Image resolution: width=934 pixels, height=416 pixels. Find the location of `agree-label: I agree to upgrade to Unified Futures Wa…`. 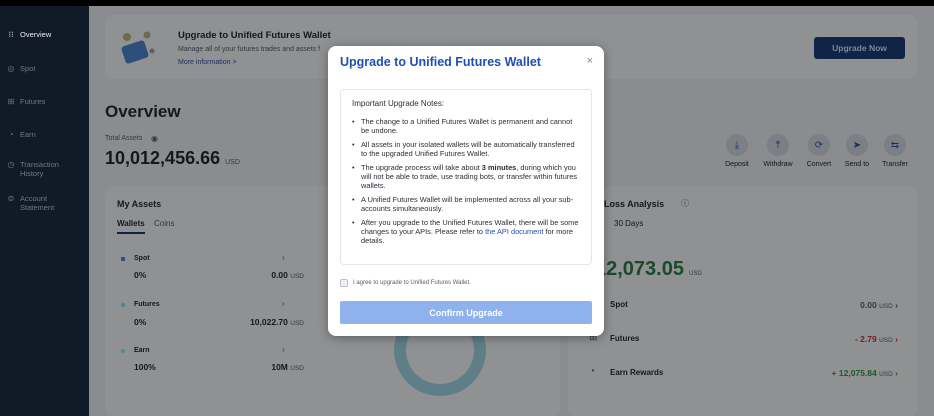

agree-label: I agree to upgrade to Unified Futures Wa… is located at coordinates (412, 283).